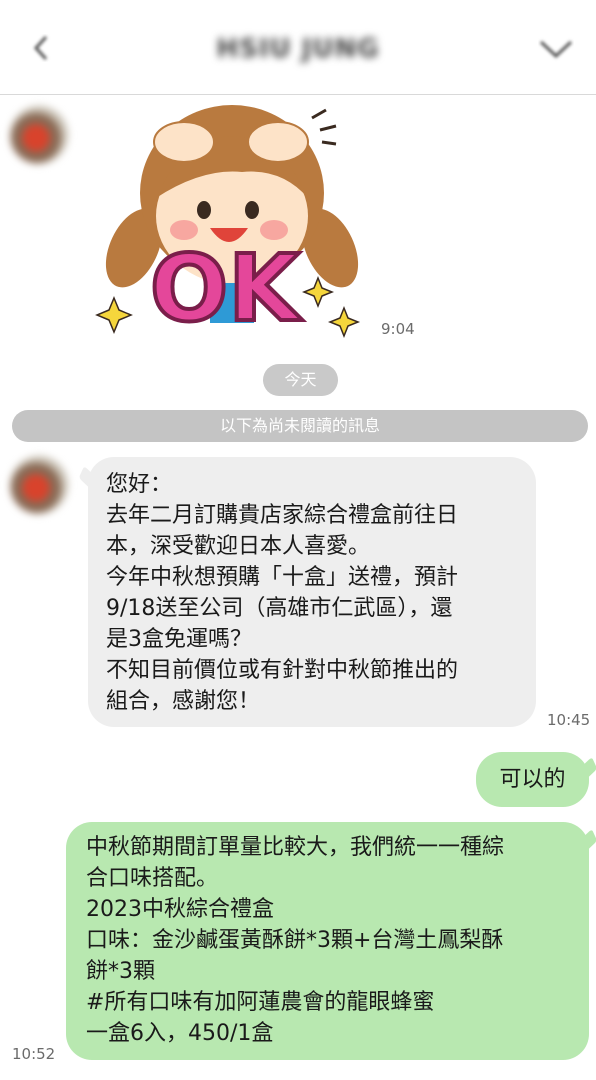 The width and height of the screenshot is (596, 1080). What do you see at coordinates (569, 720) in the screenshot?
I see `incoming-message-time: 10:45` at bounding box center [569, 720].